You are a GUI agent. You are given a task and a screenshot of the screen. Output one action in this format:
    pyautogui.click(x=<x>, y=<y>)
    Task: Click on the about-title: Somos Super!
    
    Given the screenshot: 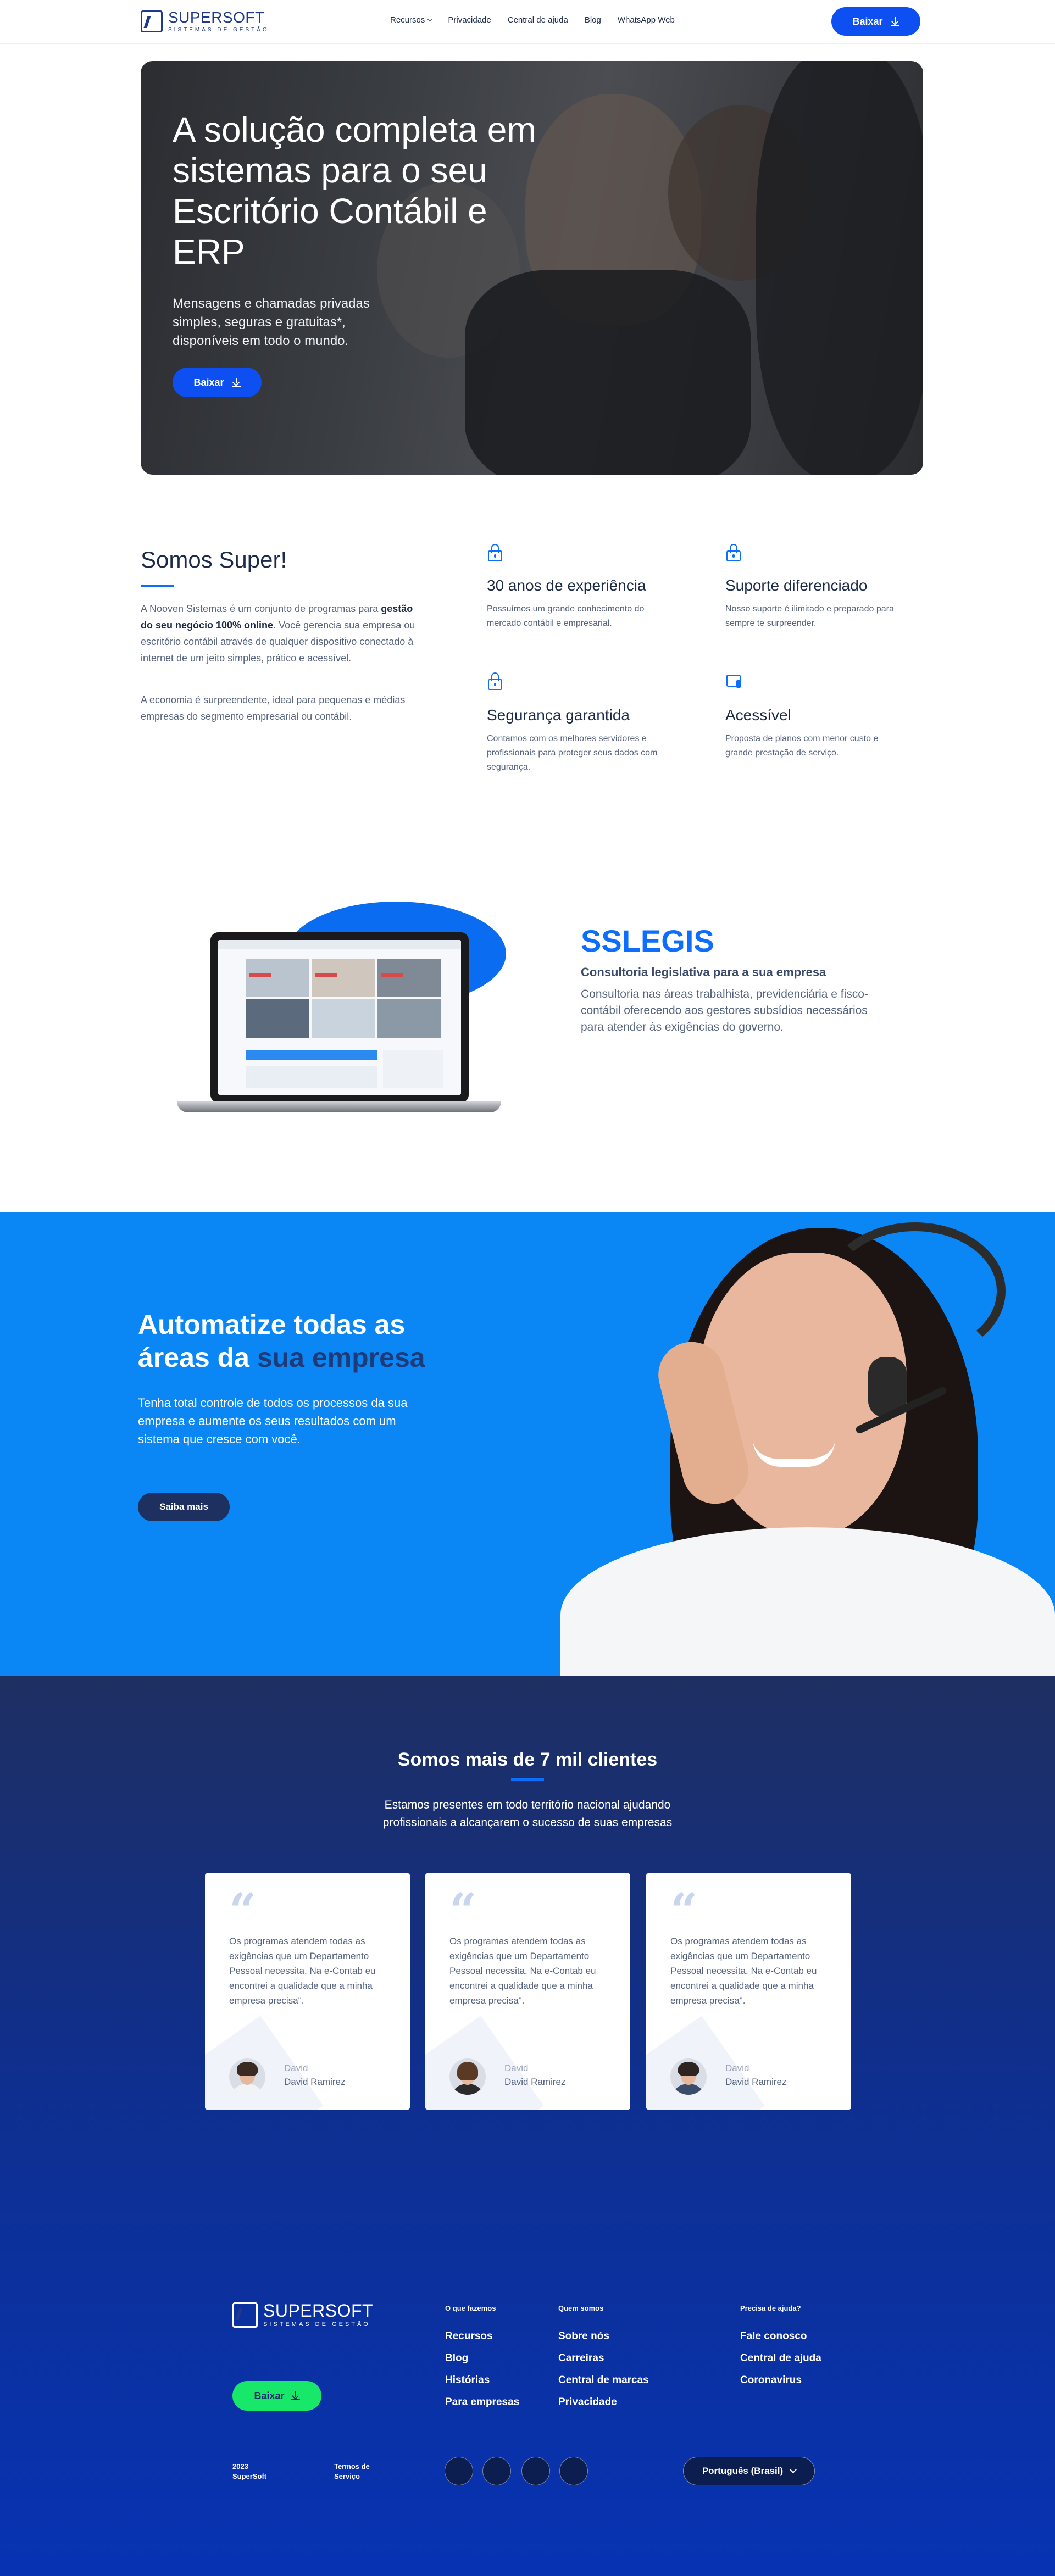 What is the action you would take?
    pyautogui.click(x=214, y=559)
    